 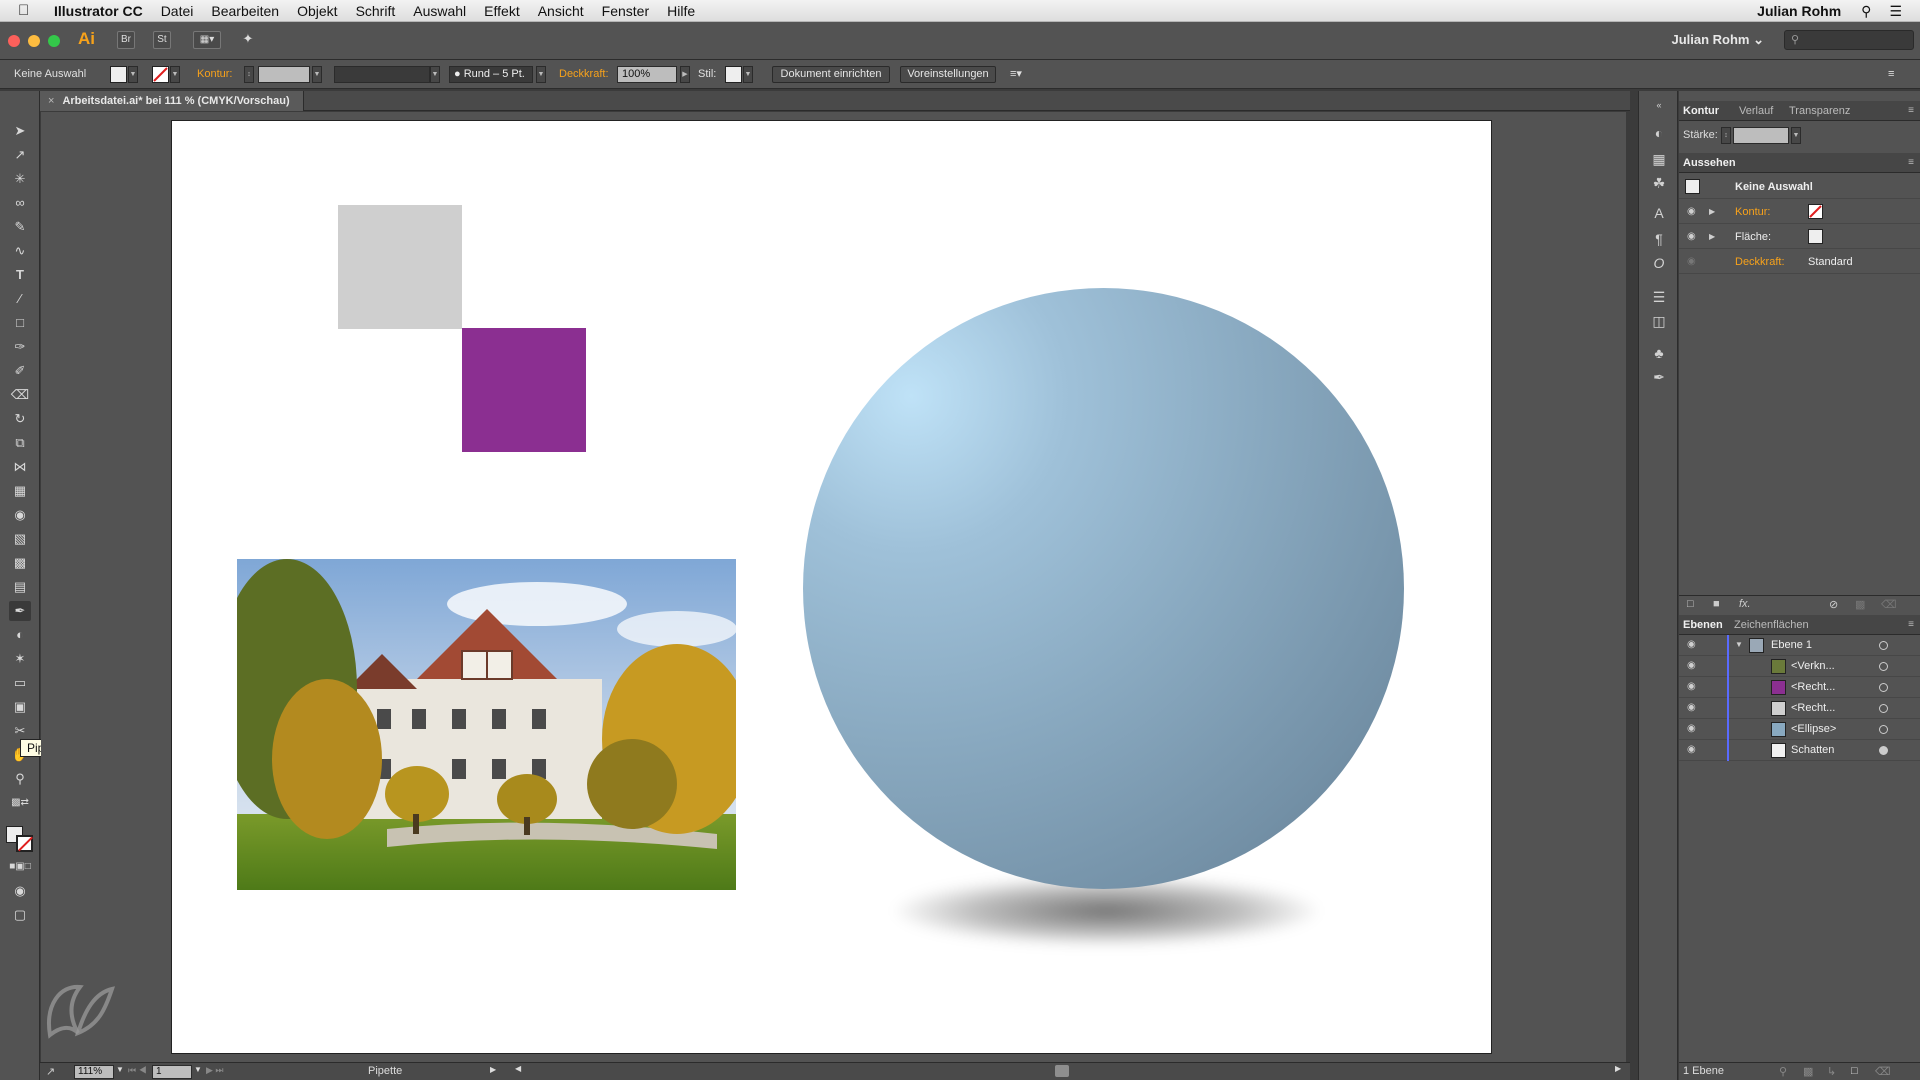 I want to click on drawing-modes-icon: ◉, so click(x=20, y=891).